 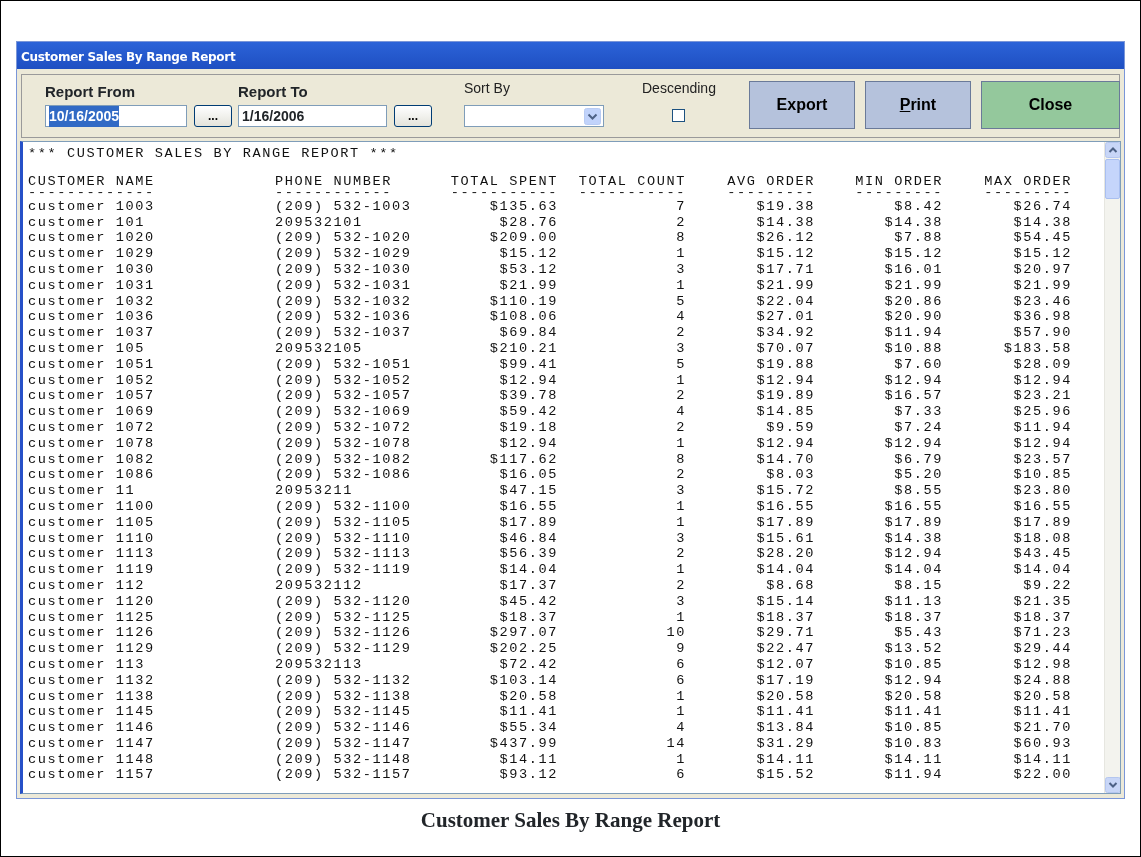 What do you see at coordinates (785, 633) in the screenshot?
I see `report-cell: $29.71` at bounding box center [785, 633].